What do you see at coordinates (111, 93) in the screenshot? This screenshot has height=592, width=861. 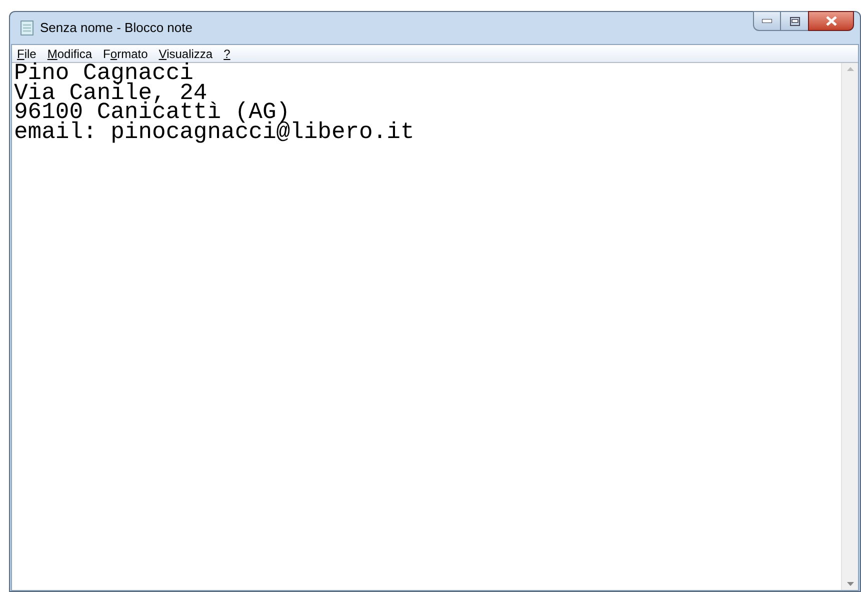 I see `text-line: Via Canile, 24` at bounding box center [111, 93].